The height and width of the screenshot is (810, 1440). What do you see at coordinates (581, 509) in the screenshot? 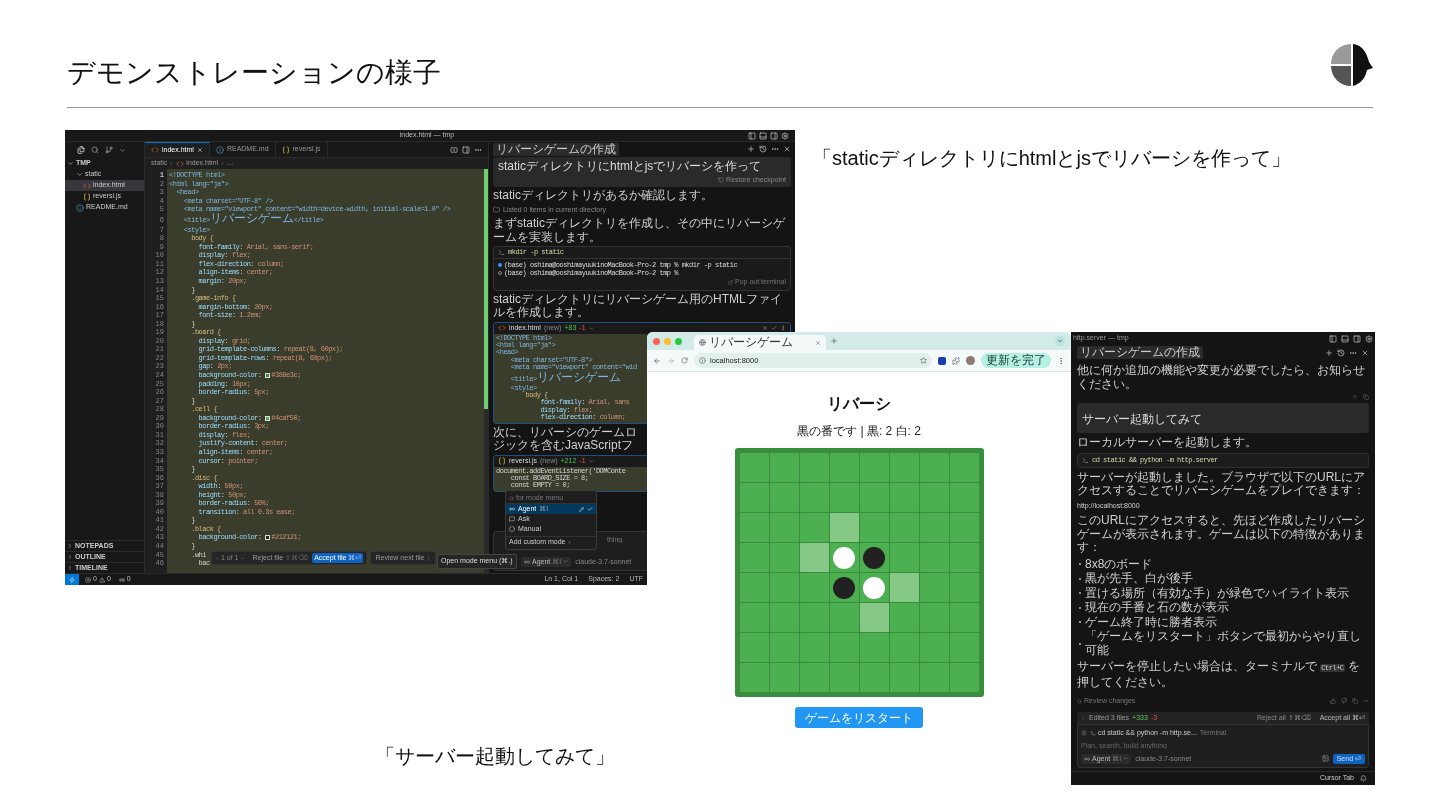
I see `edit-icon` at bounding box center [581, 509].